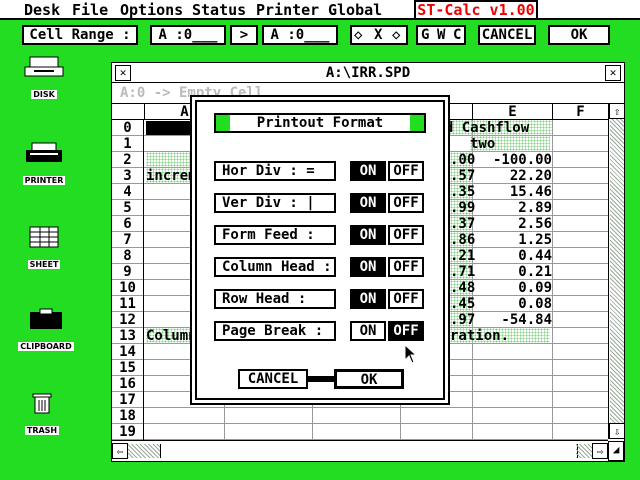  I want to click on c-button: C, so click(457, 35).